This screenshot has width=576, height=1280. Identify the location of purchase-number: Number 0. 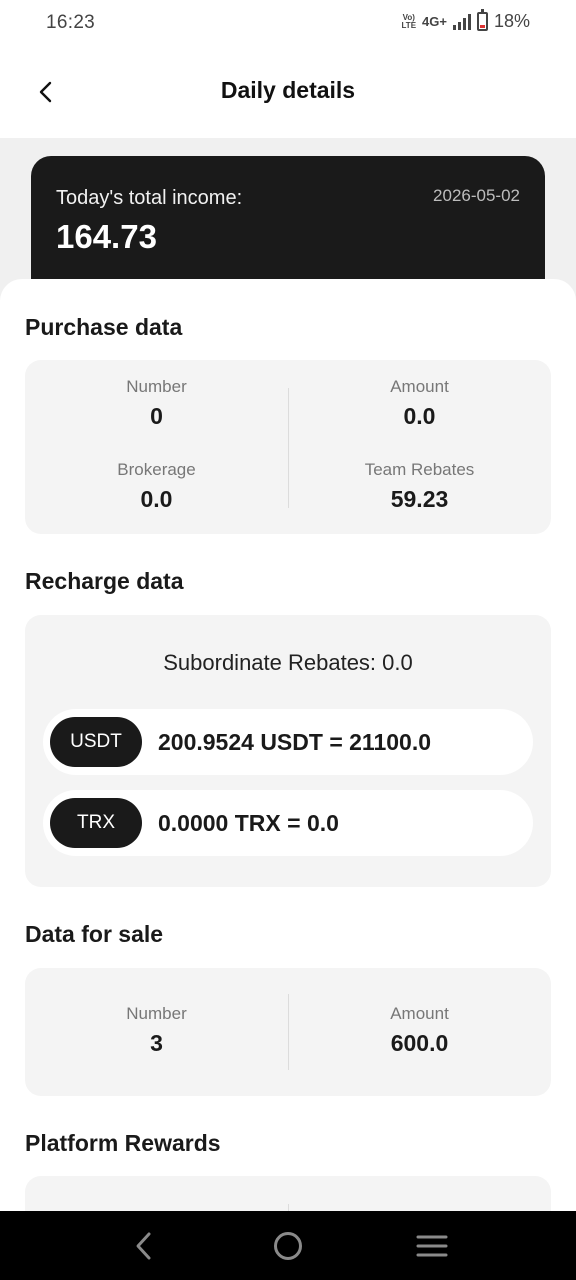
(156, 403).